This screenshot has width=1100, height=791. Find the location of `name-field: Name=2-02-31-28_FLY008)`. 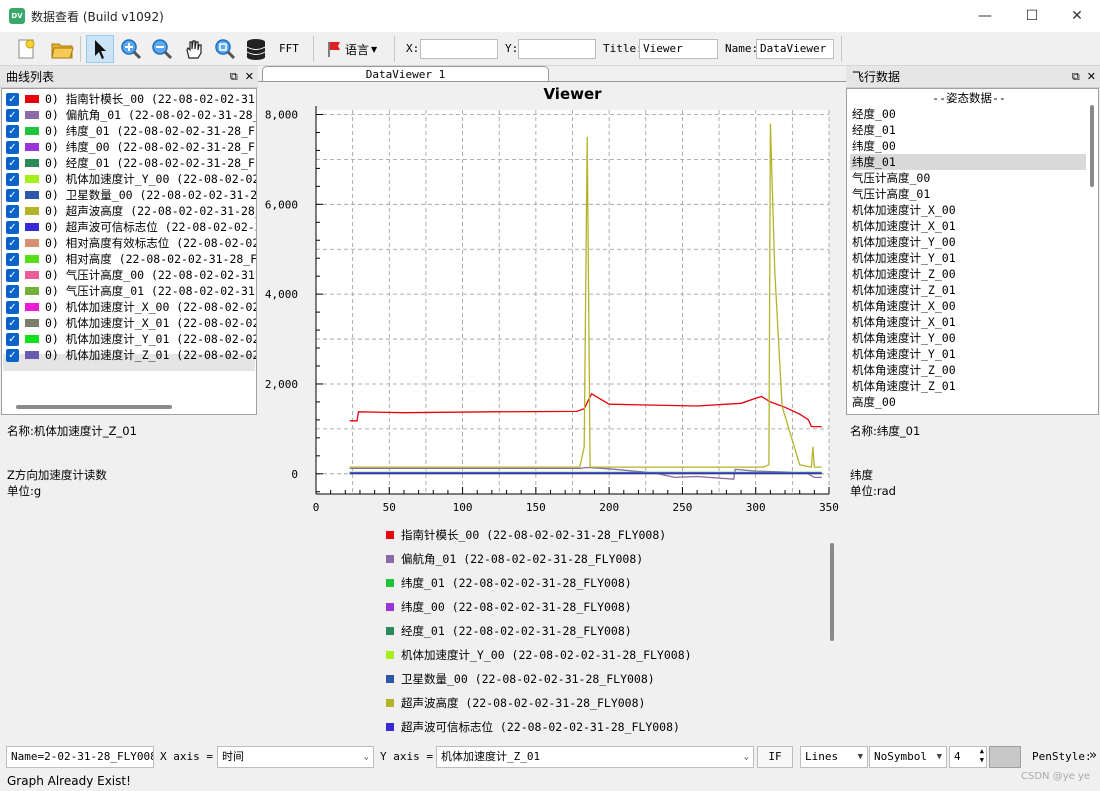

name-field: Name=2-02-31-28_FLY008) is located at coordinates (80, 757).